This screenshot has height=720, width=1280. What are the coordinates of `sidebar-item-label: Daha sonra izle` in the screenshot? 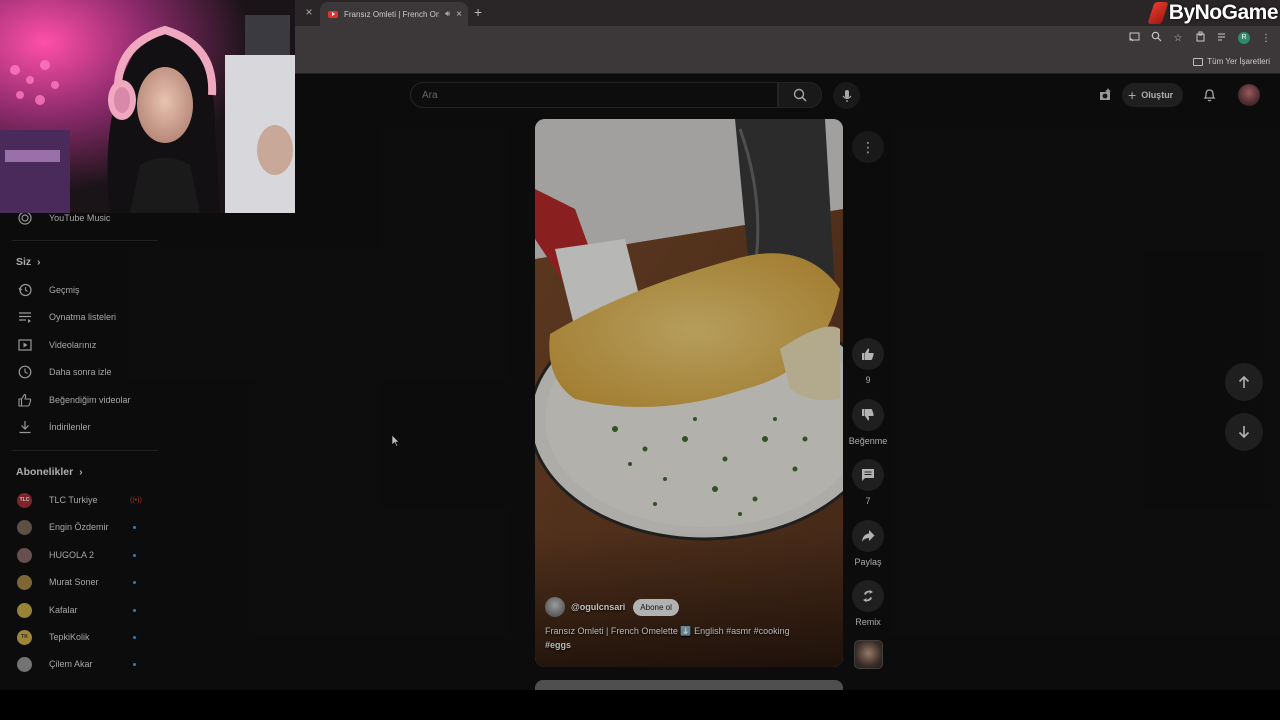 It's located at (80, 372).